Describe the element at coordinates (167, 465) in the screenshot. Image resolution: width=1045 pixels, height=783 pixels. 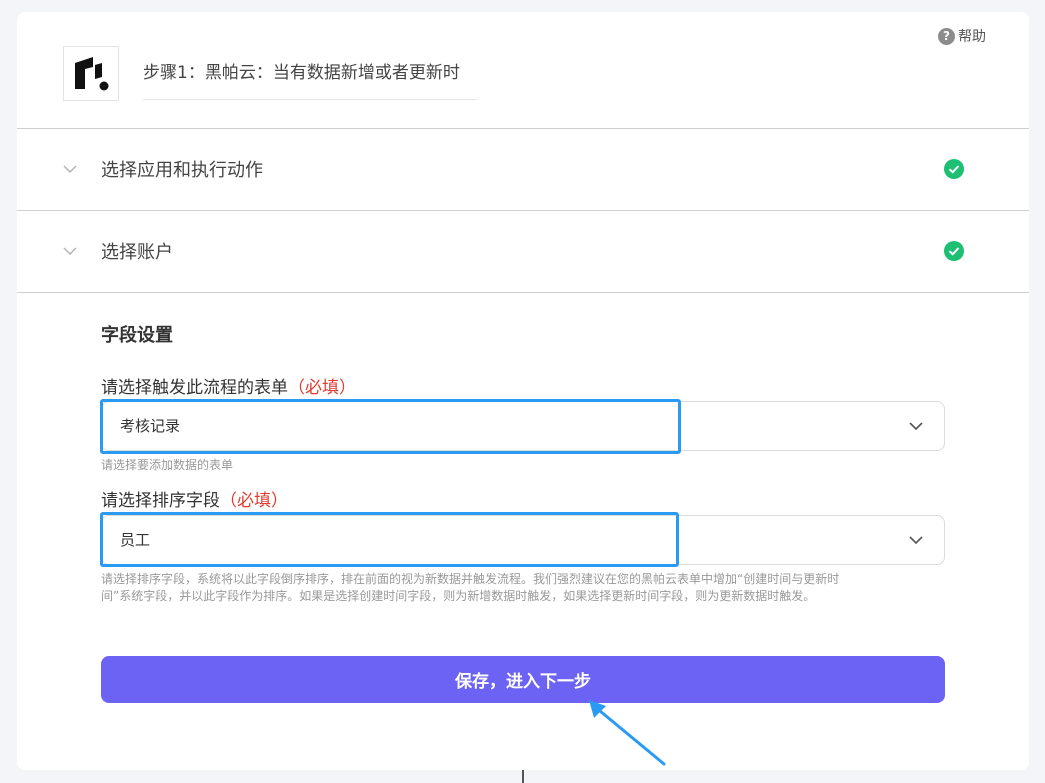
I see `form-select-hint: 请选择要添加数据的表单` at that location.